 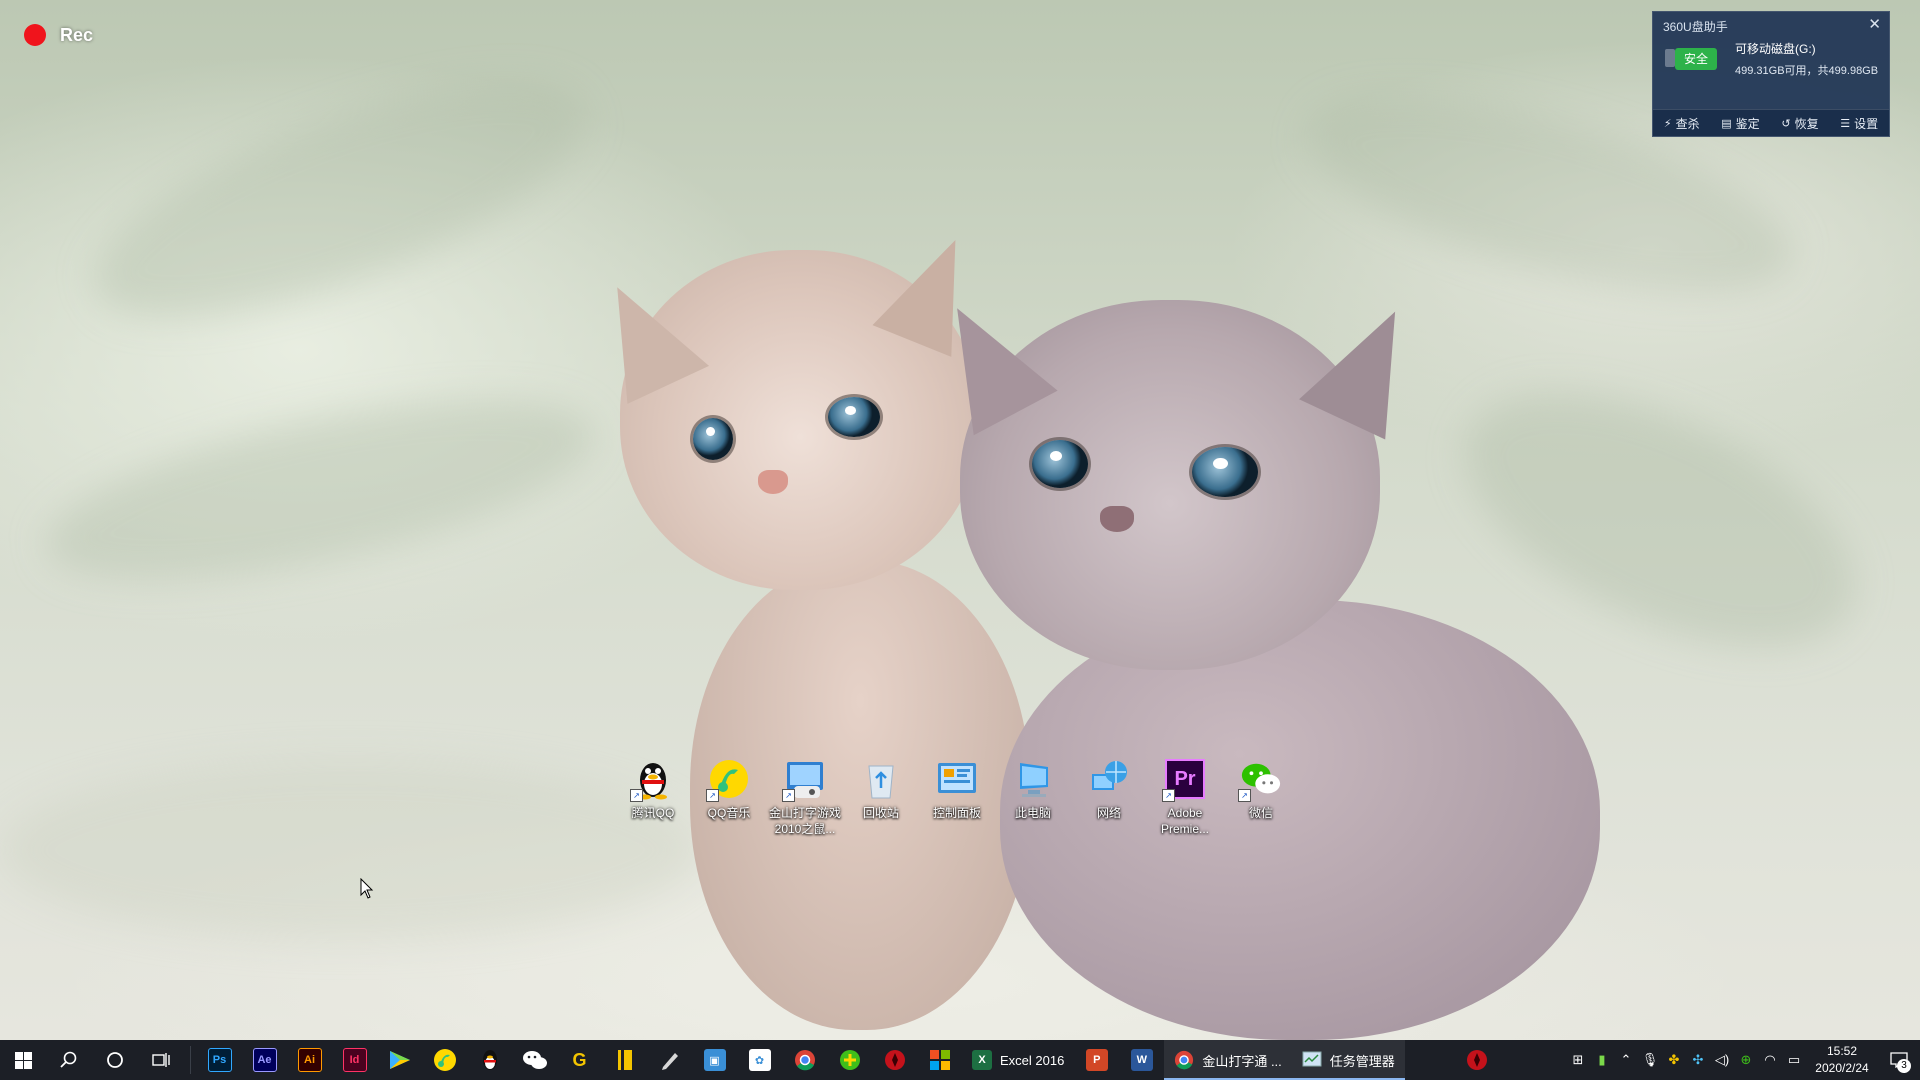 I want to click on pen-icon, so click(x=669, y=1061).